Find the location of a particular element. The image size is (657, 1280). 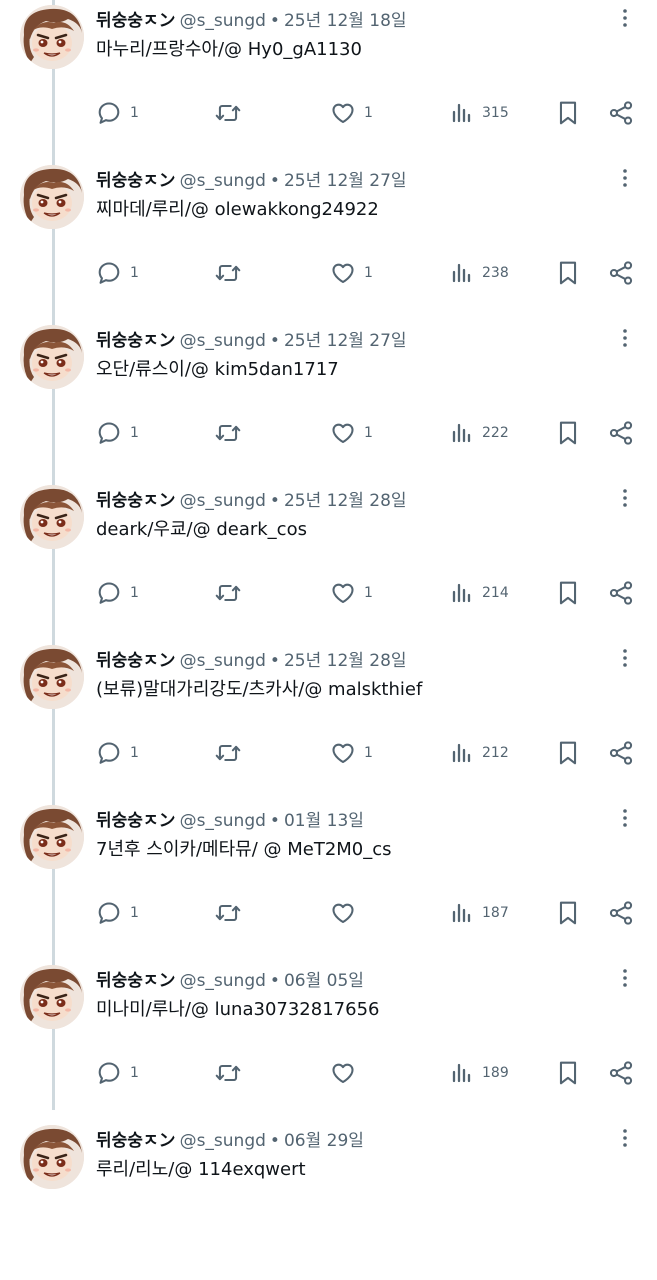

reply-icon is located at coordinates (109, 273).